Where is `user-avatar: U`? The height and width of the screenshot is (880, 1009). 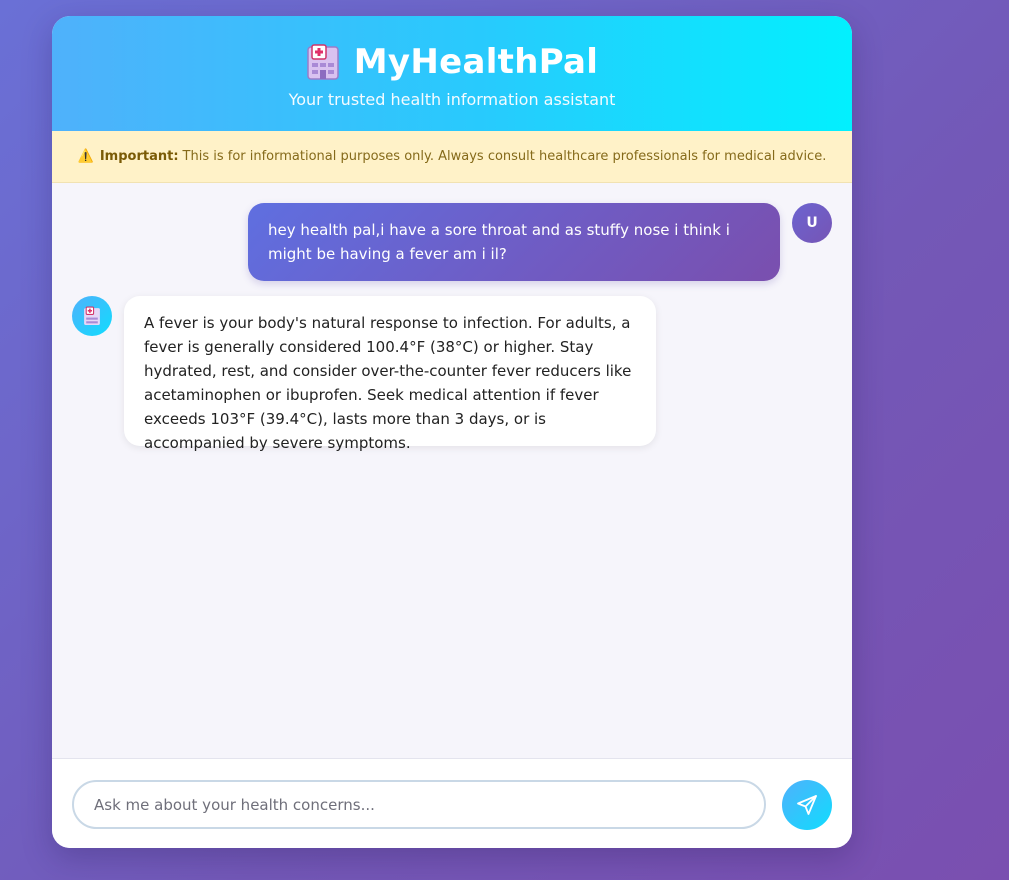 user-avatar: U is located at coordinates (812, 223).